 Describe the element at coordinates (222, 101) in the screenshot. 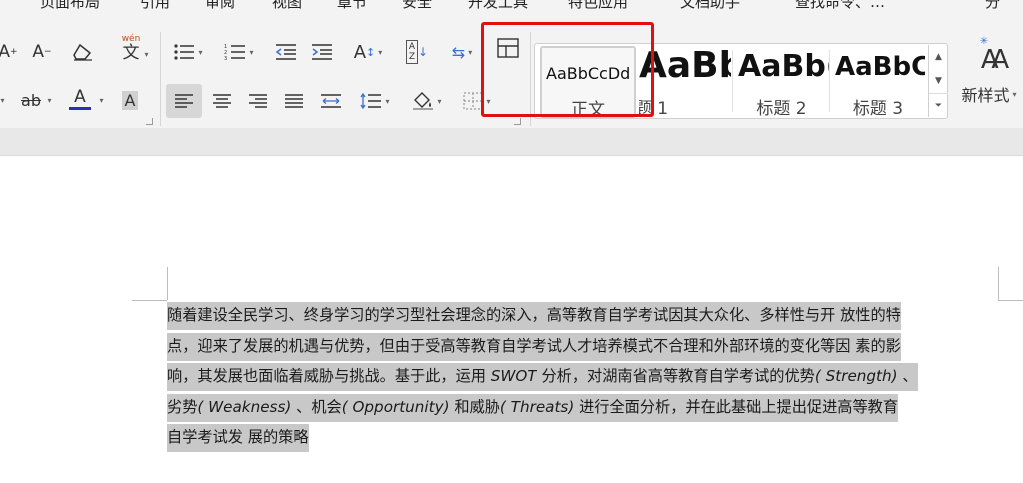

I see `align-center-icon` at that location.